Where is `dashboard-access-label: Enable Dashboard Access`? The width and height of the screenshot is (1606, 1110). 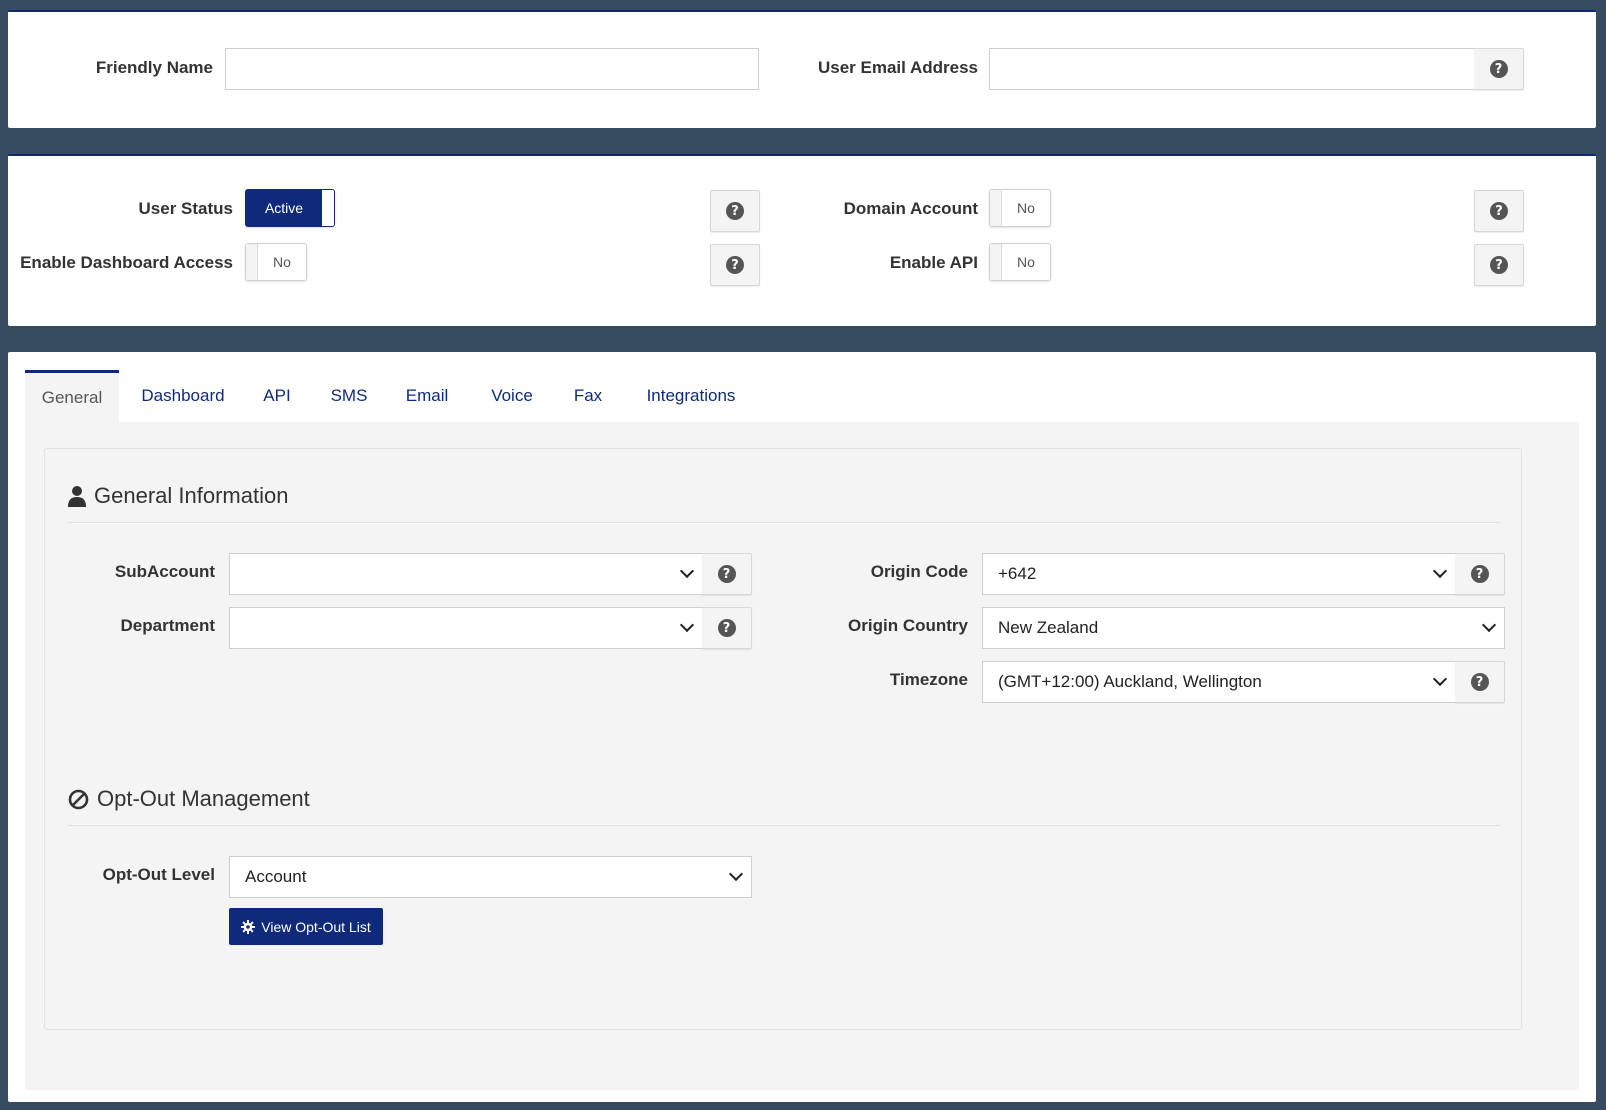 dashboard-access-label: Enable Dashboard Access is located at coordinates (126, 262).